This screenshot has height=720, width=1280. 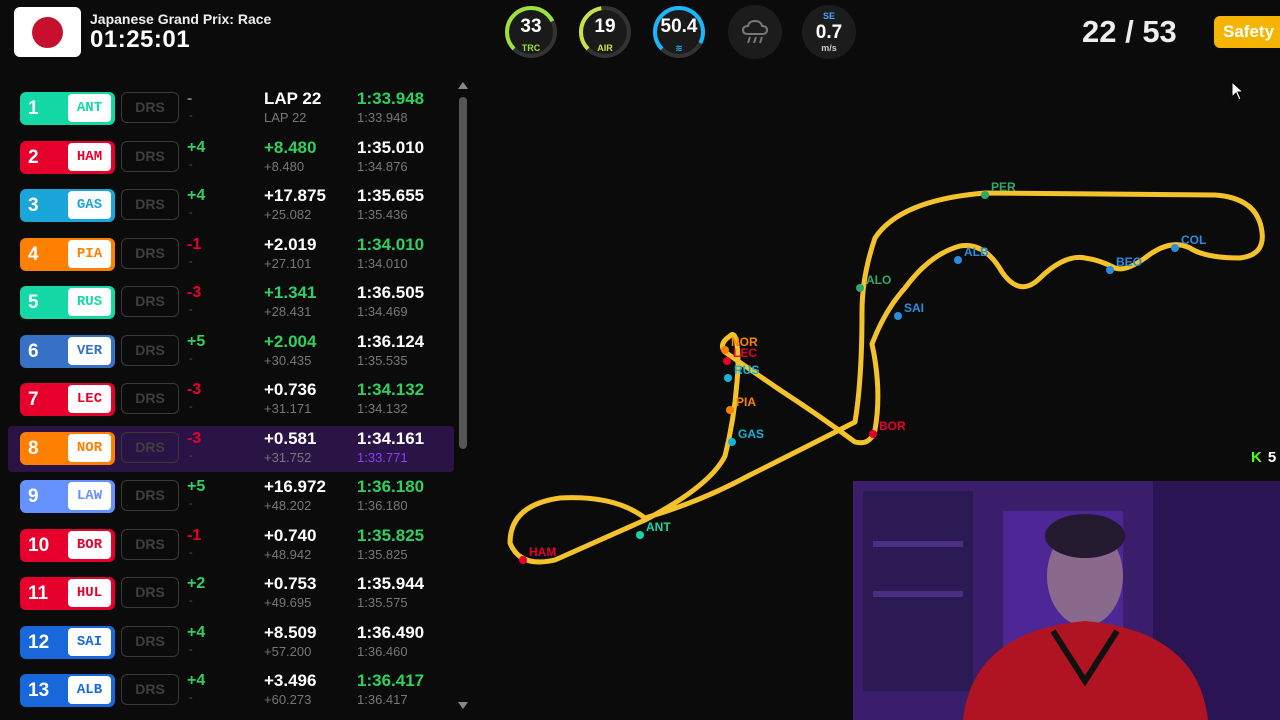 I want to click on last-lap-time: 1:34.010, so click(x=391, y=244).